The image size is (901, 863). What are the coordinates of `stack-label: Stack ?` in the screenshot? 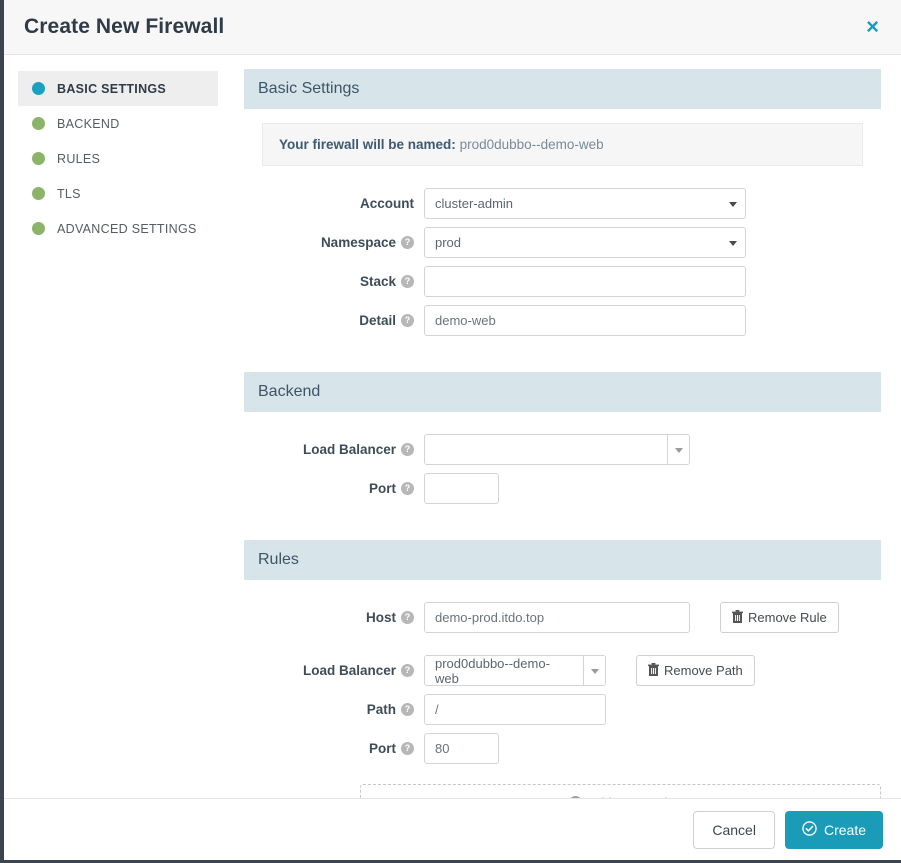 It's located at (334, 281).